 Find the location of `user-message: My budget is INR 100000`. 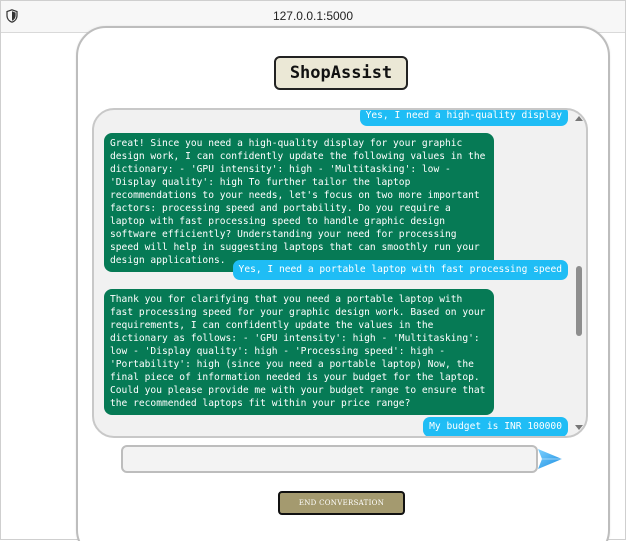

user-message: My budget is INR 100000 is located at coordinates (495, 426).